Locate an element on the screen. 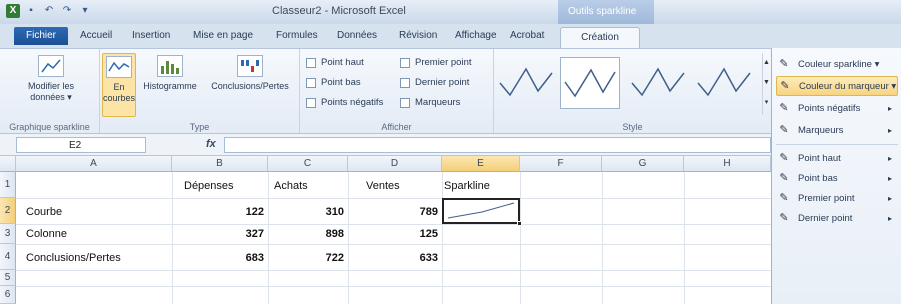 This screenshot has height=304, width=901. checkbox-last-point: Dernier point is located at coordinates (434, 82).